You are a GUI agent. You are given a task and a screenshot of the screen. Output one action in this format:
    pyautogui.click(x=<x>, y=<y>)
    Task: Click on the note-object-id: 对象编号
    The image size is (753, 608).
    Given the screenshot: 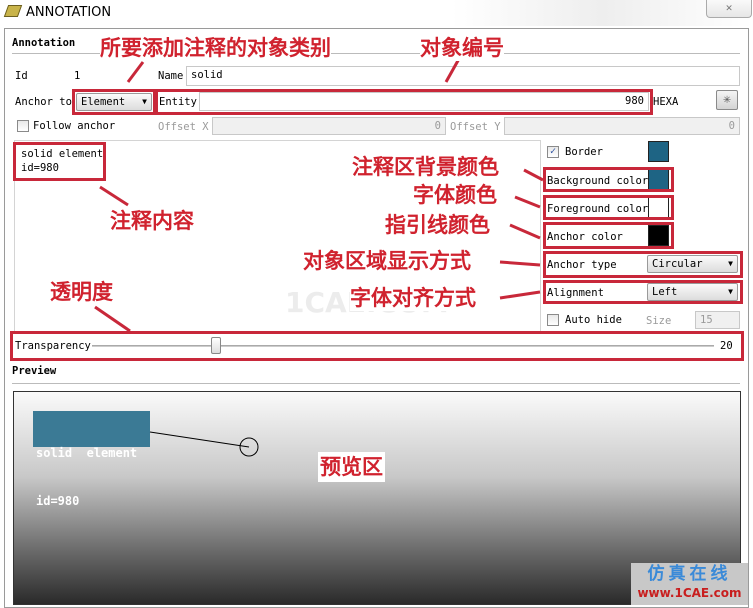 What is the action you would take?
    pyautogui.click(x=462, y=48)
    